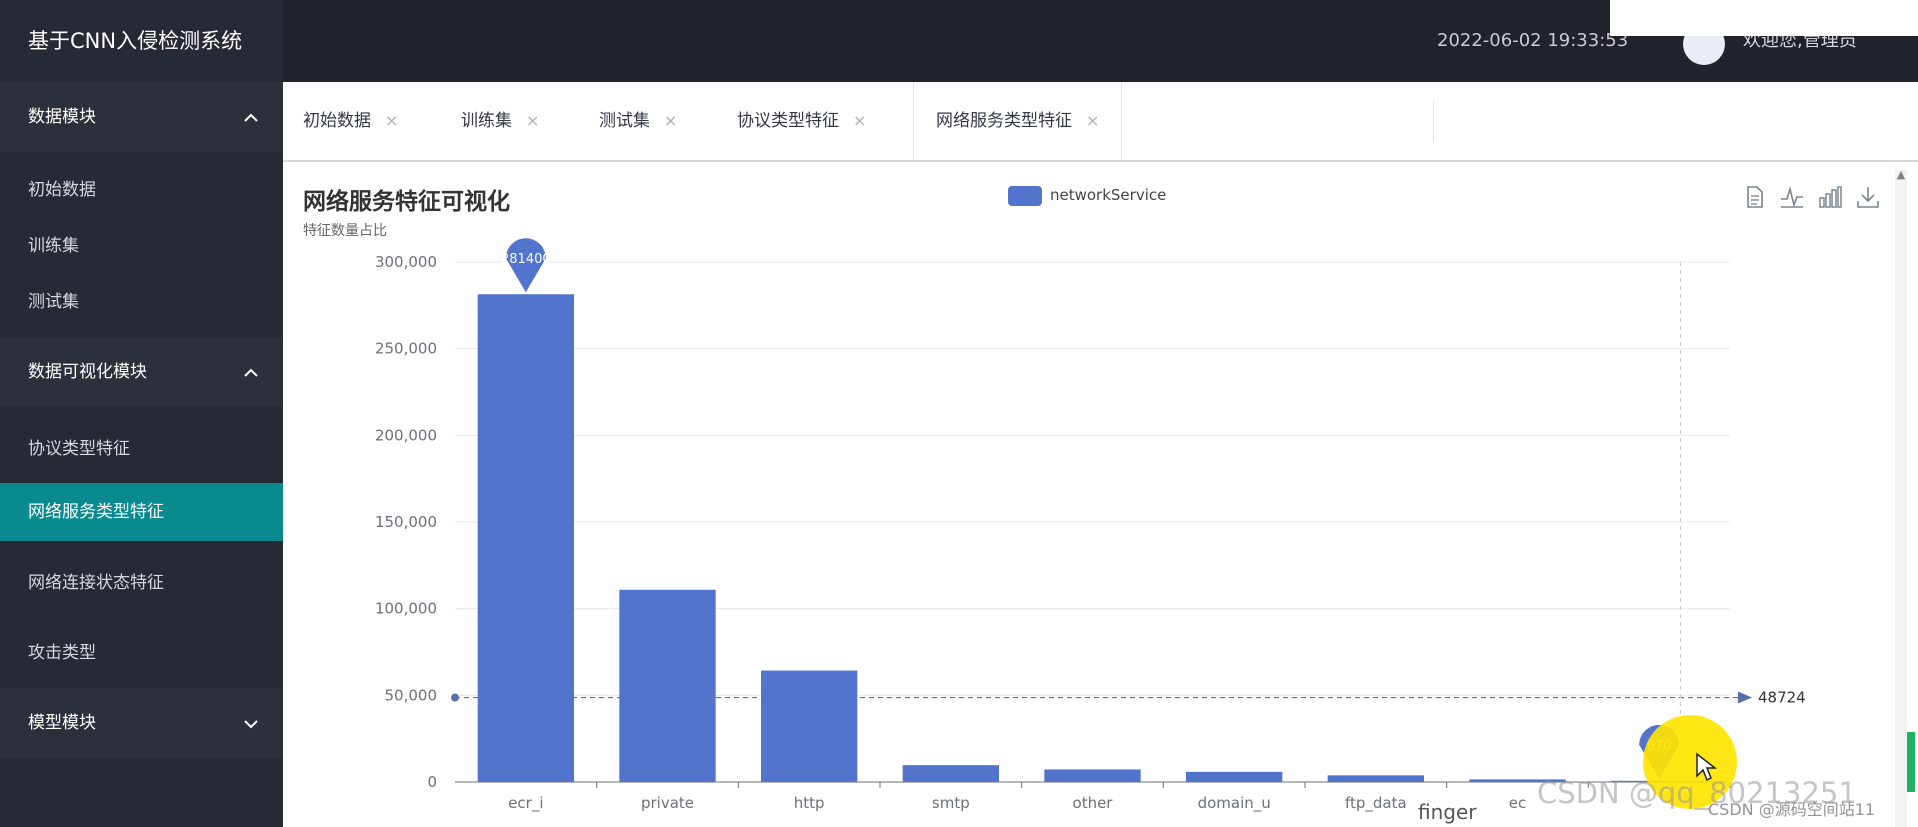  What do you see at coordinates (1782, 698) in the screenshot?
I see `mark-line-label: 48724` at bounding box center [1782, 698].